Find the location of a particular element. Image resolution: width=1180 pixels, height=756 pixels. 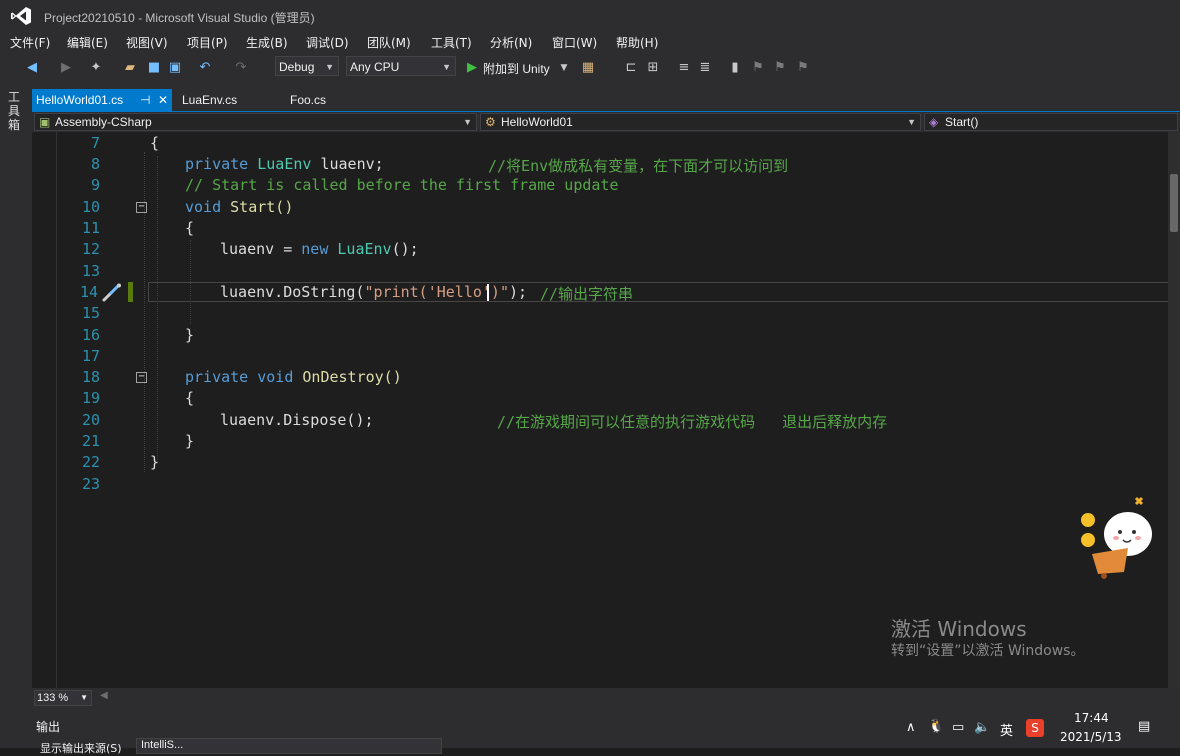

volume-icon: 🔈 is located at coordinates (982, 727).